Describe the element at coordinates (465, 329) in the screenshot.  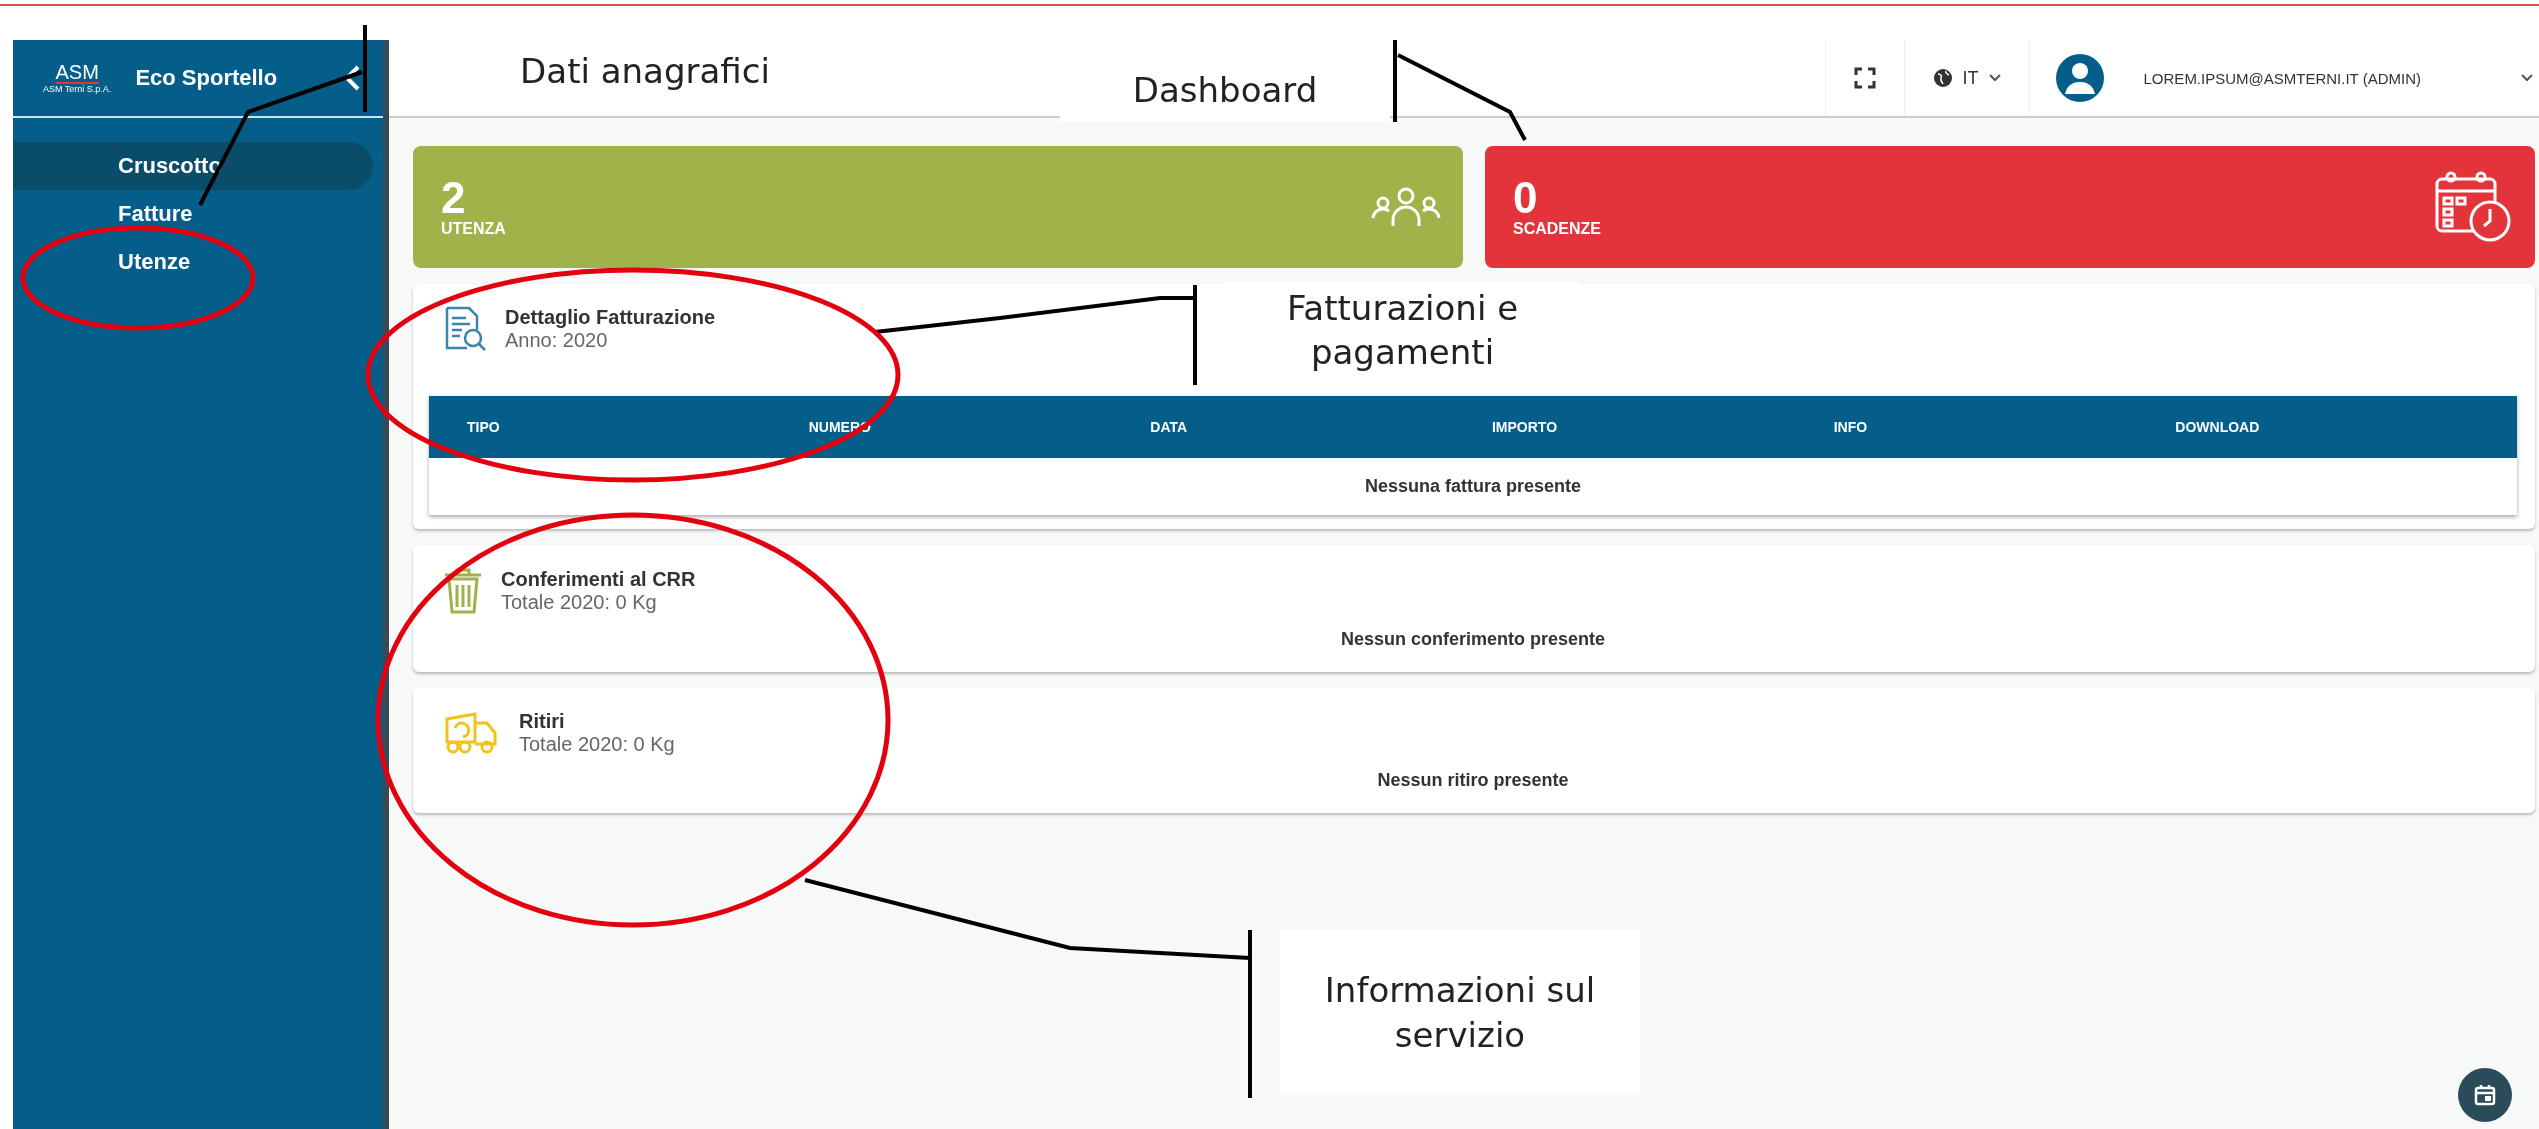
I see `invoice-search-icon` at that location.